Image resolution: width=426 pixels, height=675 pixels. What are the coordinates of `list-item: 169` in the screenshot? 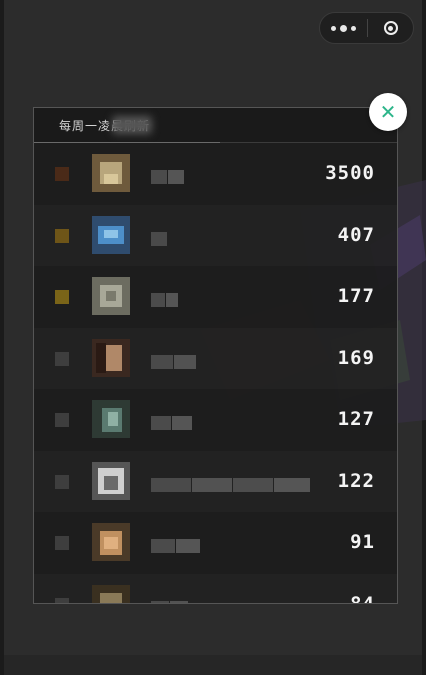 It's located at (215, 359).